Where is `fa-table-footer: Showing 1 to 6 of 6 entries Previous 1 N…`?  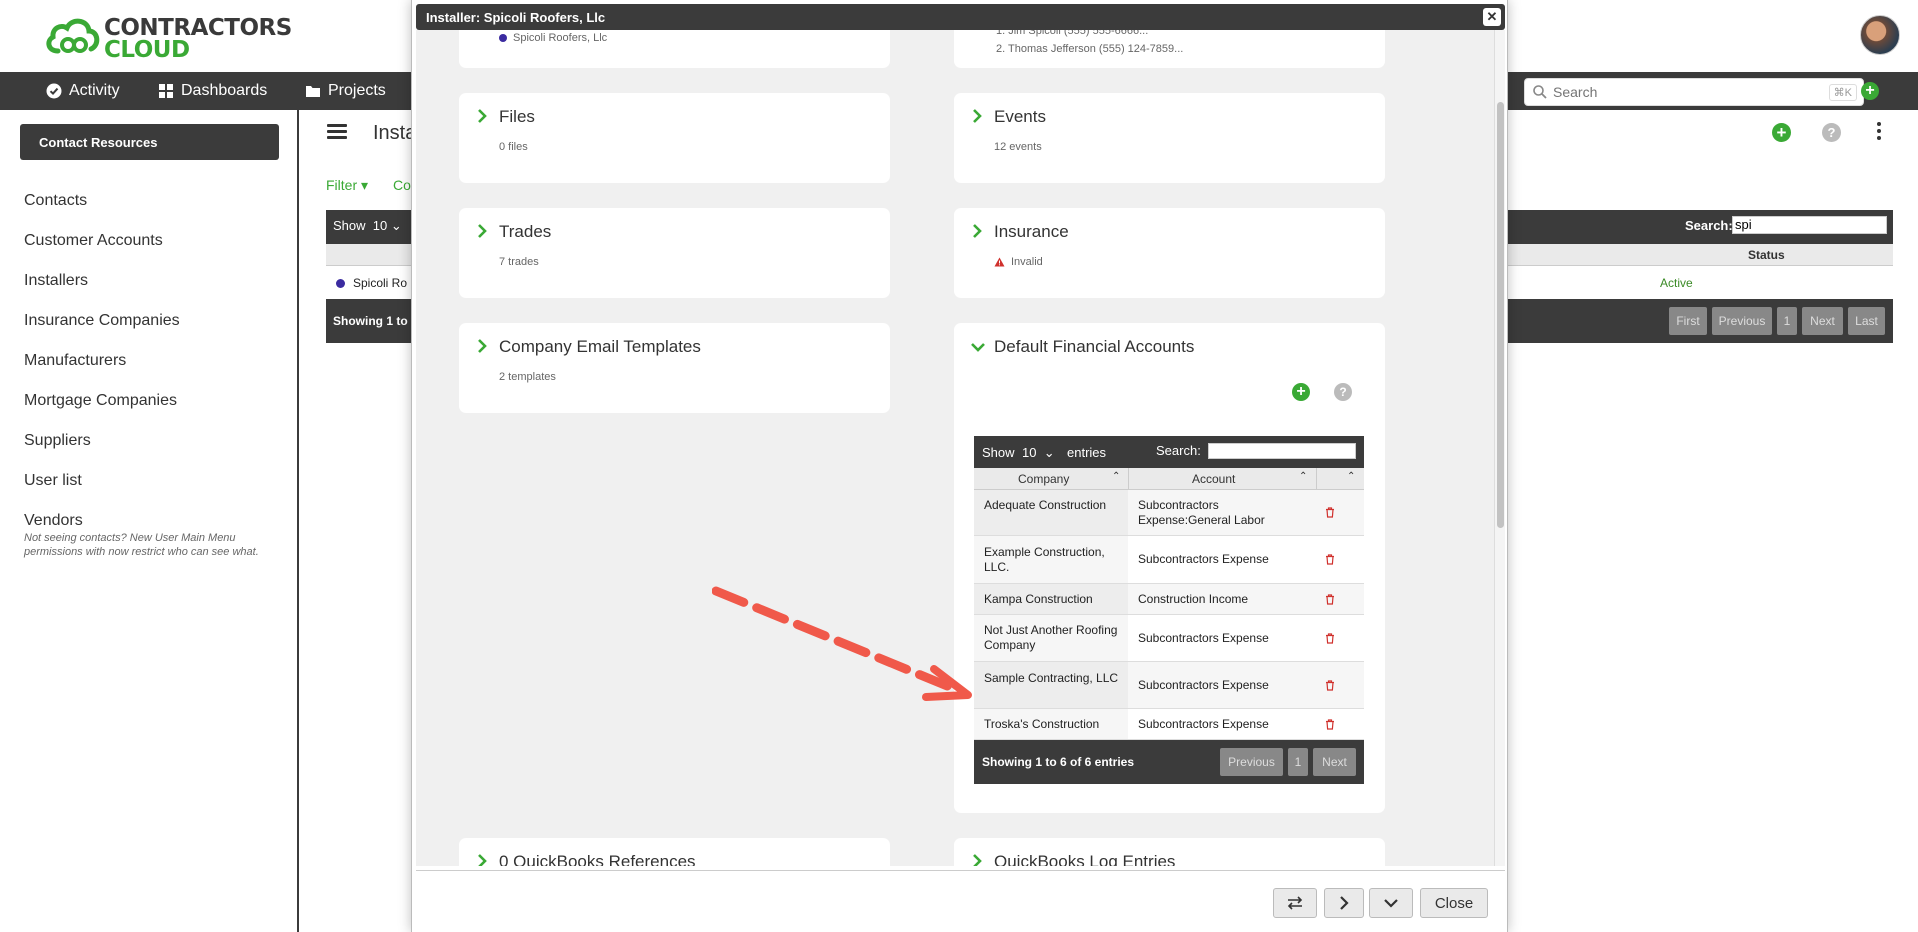 fa-table-footer: Showing 1 to 6 of 6 entries Previous 1 N… is located at coordinates (1169, 762).